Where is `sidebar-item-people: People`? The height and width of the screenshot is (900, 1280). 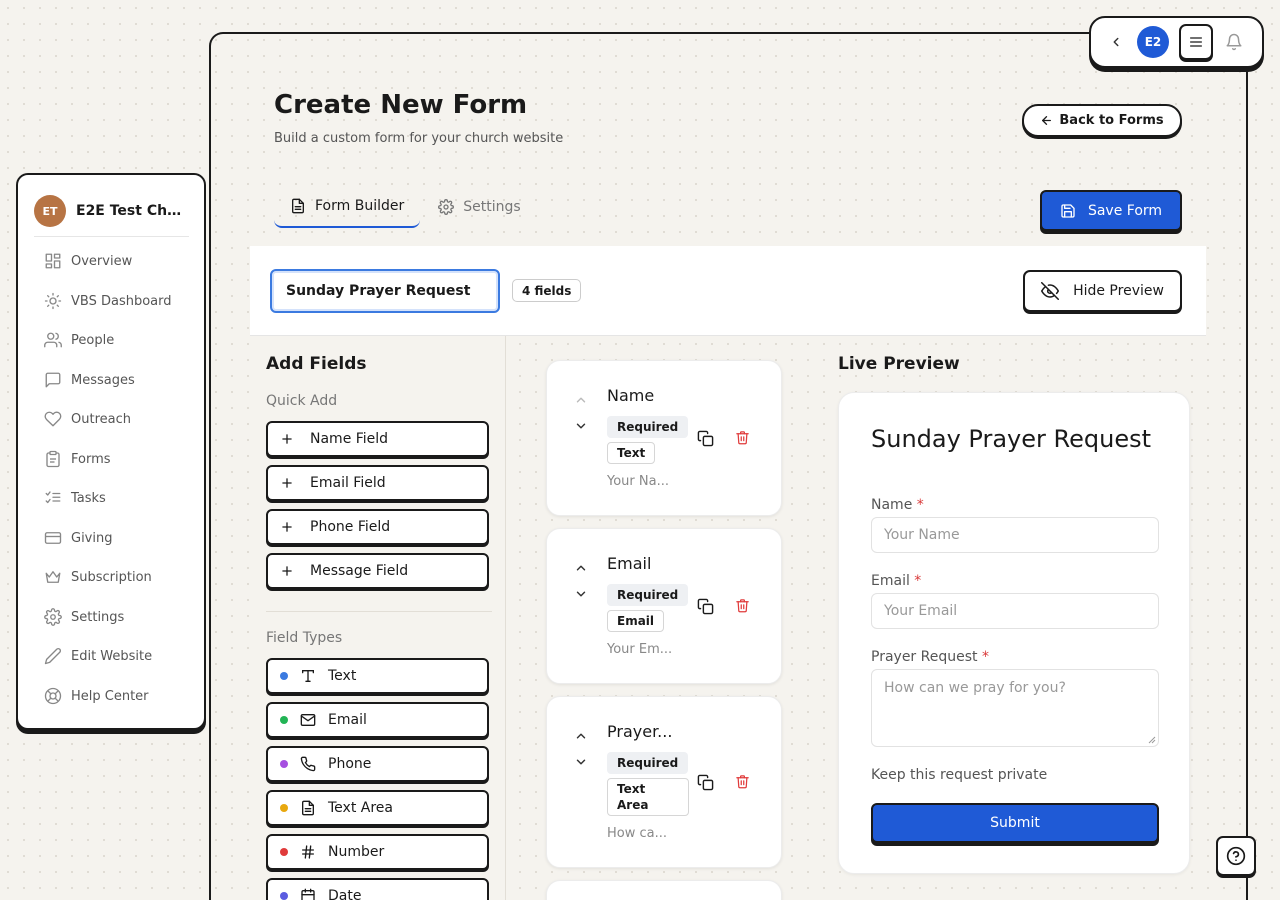 sidebar-item-people: People is located at coordinates (79, 340).